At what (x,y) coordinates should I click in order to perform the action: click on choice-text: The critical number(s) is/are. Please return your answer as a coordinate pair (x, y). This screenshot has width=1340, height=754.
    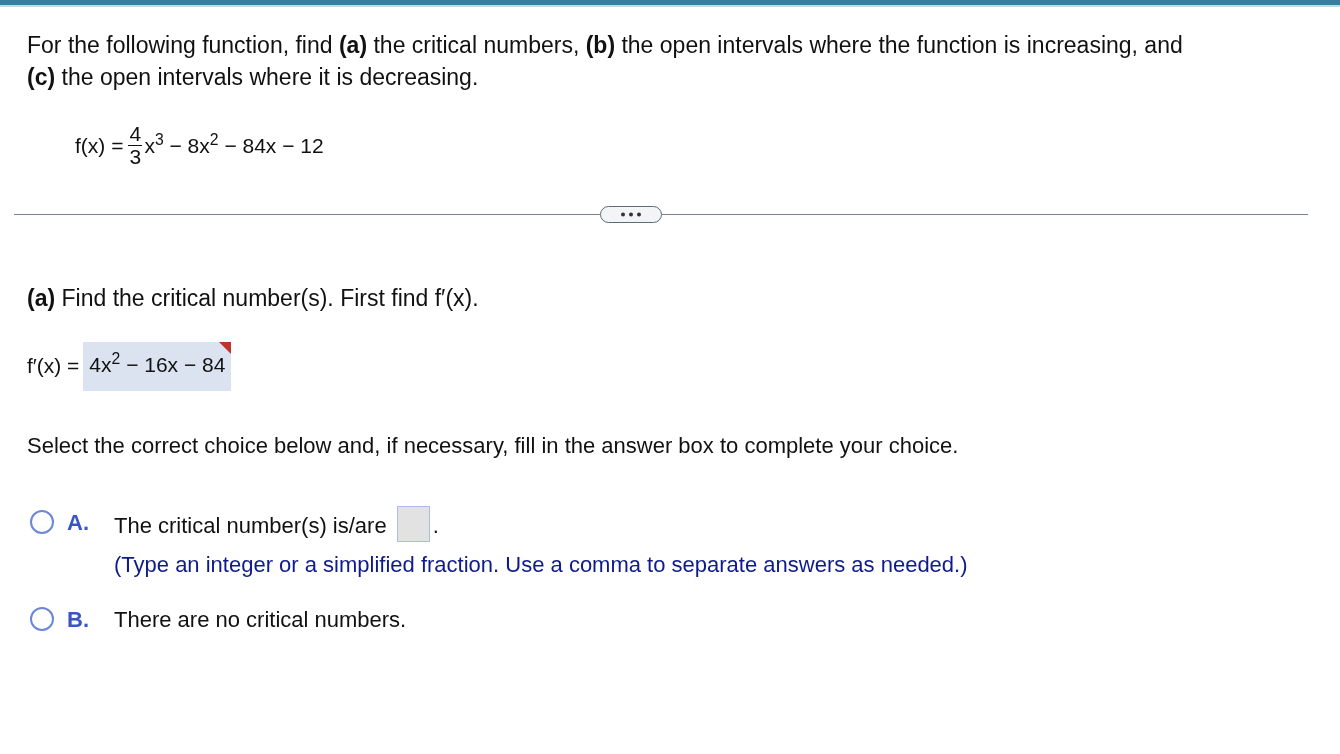
    Looking at the image, I should click on (250, 525).